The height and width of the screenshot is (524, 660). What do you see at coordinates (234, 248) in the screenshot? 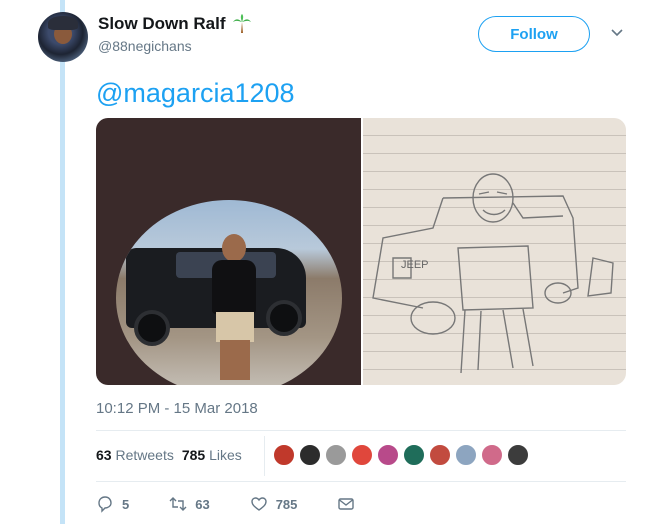
I see `person-head` at bounding box center [234, 248].